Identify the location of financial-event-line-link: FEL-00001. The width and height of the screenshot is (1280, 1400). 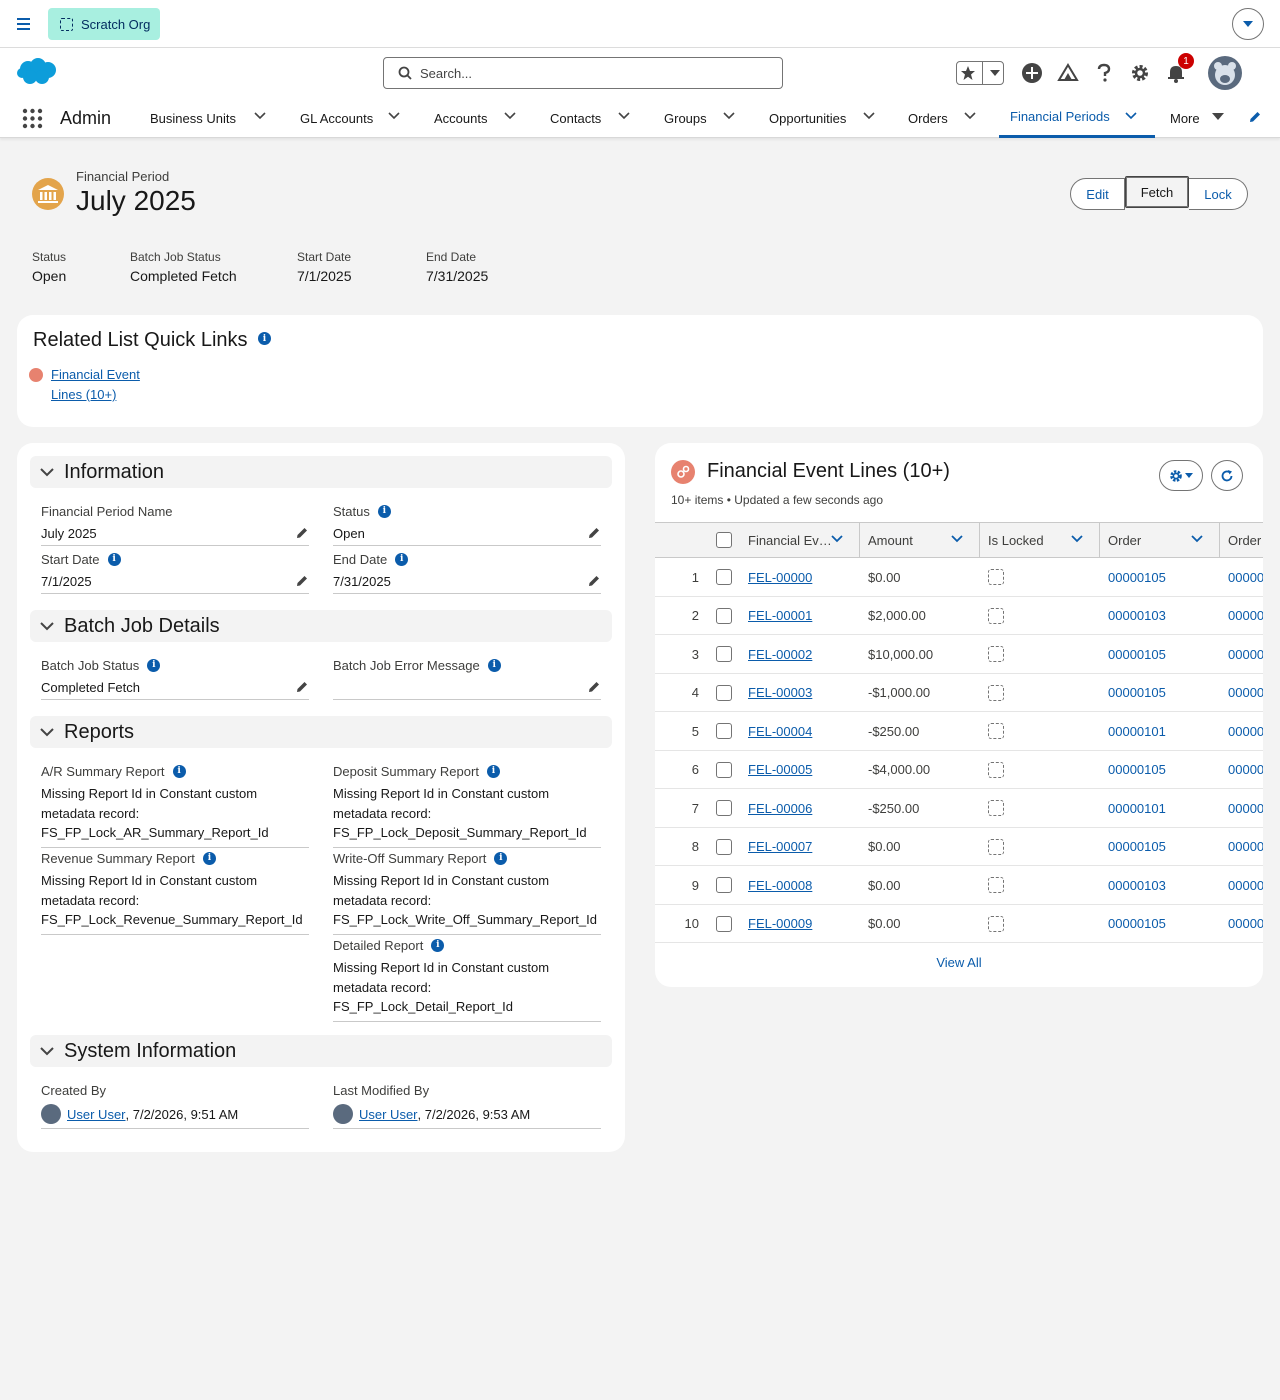
(780, 616).